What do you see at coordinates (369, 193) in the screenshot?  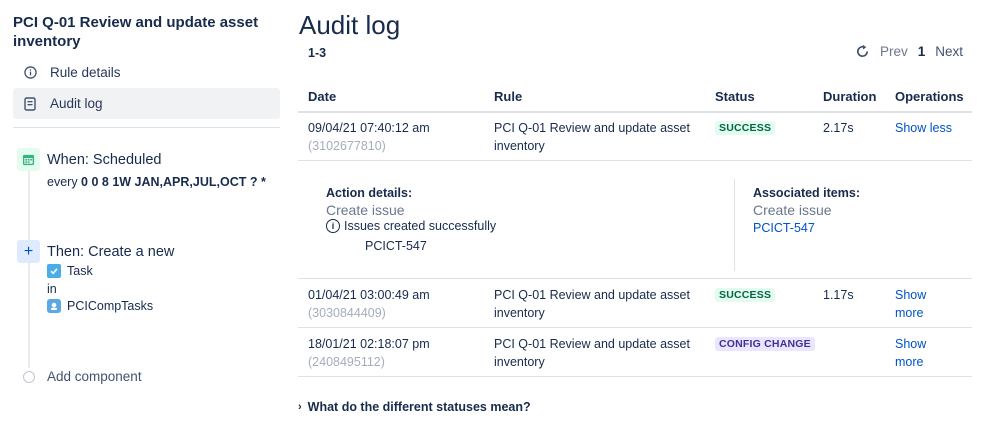 I see `action-details-label: Action details:` at bounding box center [369, 193].